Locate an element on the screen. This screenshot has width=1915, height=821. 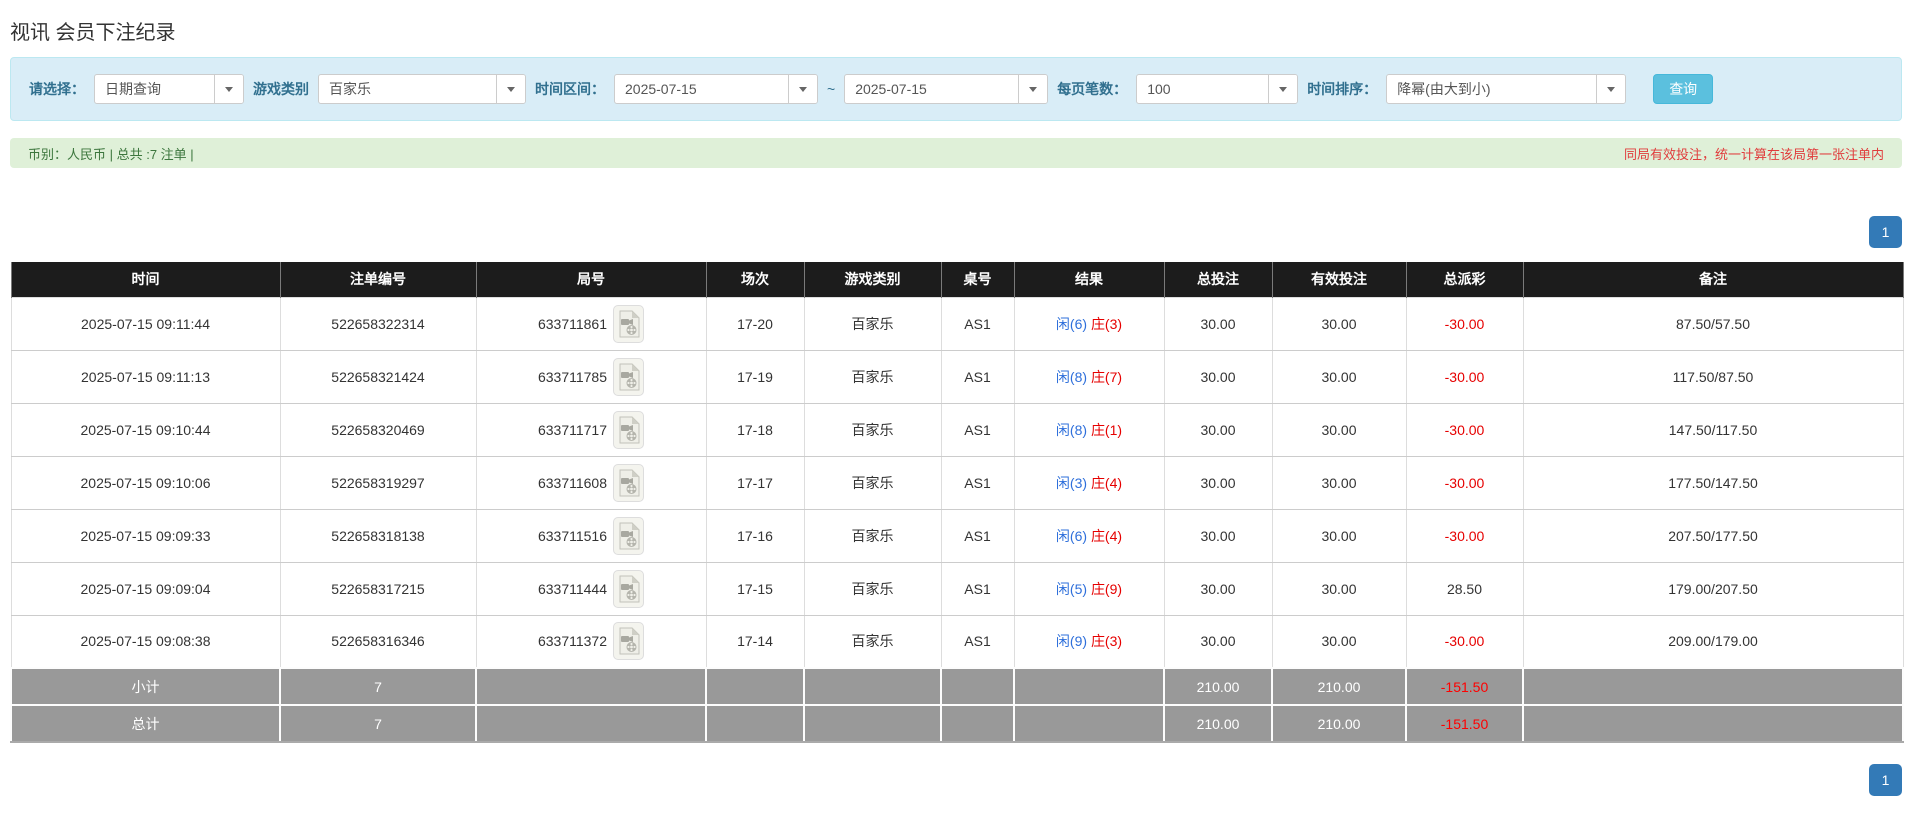
header-game-type: 游戏类别 is located at coordinates (872, 279).